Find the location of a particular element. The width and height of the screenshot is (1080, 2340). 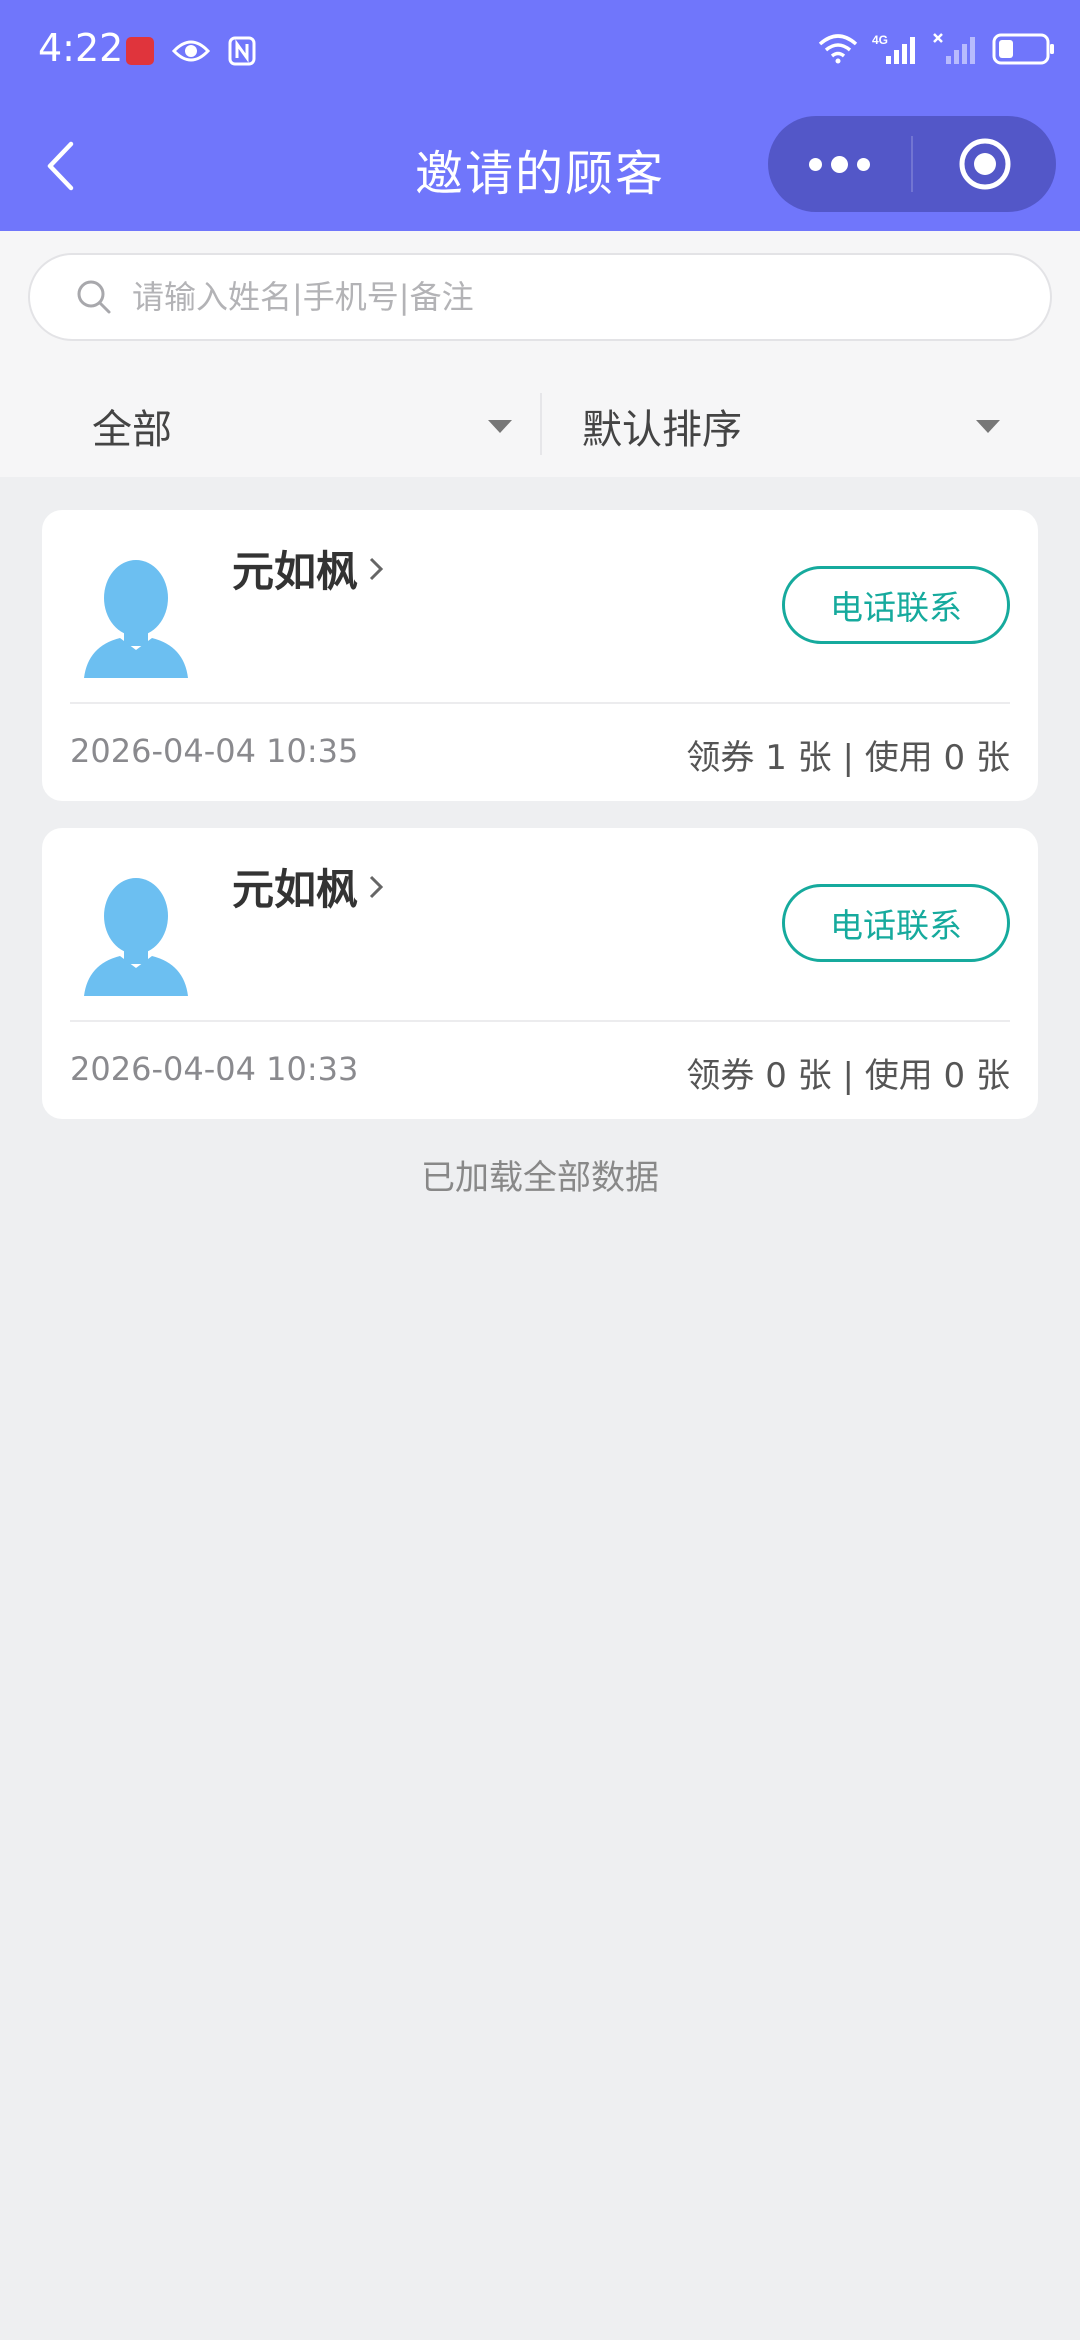

search-icon is located at coordinates (94, 297).